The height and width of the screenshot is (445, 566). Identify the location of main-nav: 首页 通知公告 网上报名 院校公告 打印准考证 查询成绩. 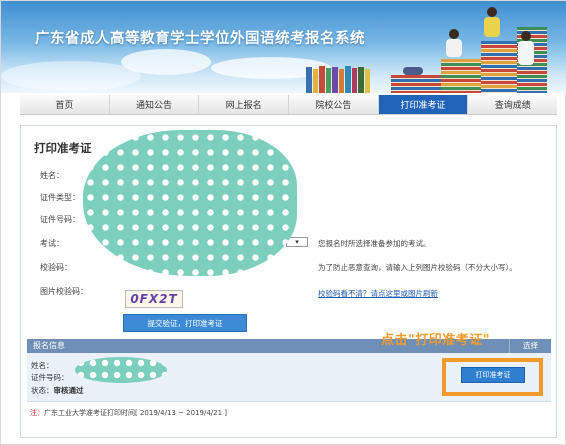
(288, 105).